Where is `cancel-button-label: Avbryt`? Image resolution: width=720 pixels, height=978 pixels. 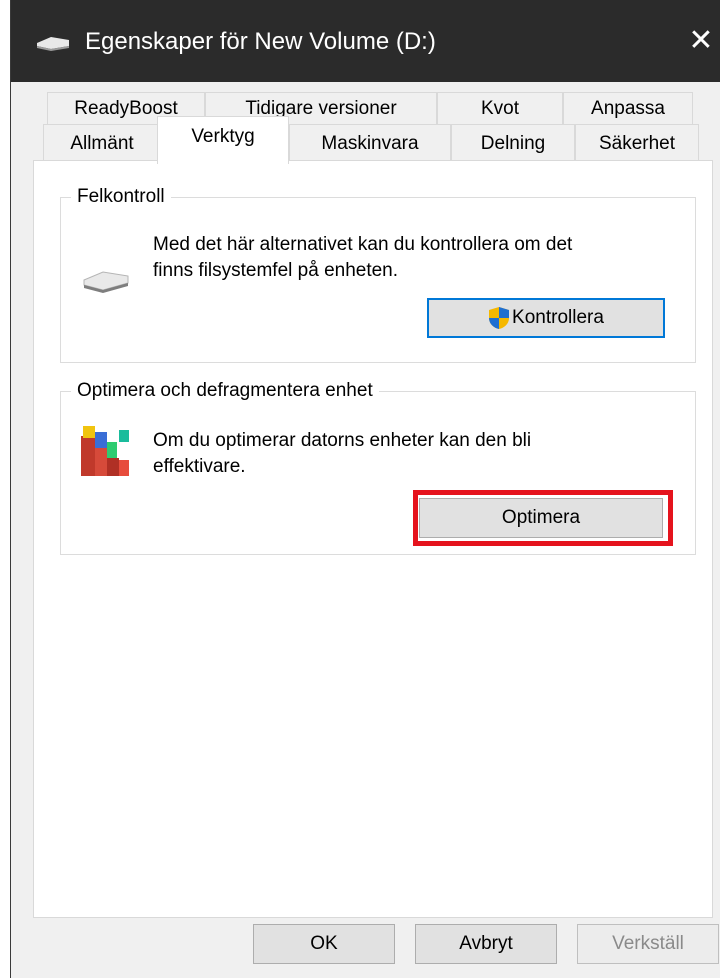
cancel-button-label: Avbryt is located at coordinates (486, 943).